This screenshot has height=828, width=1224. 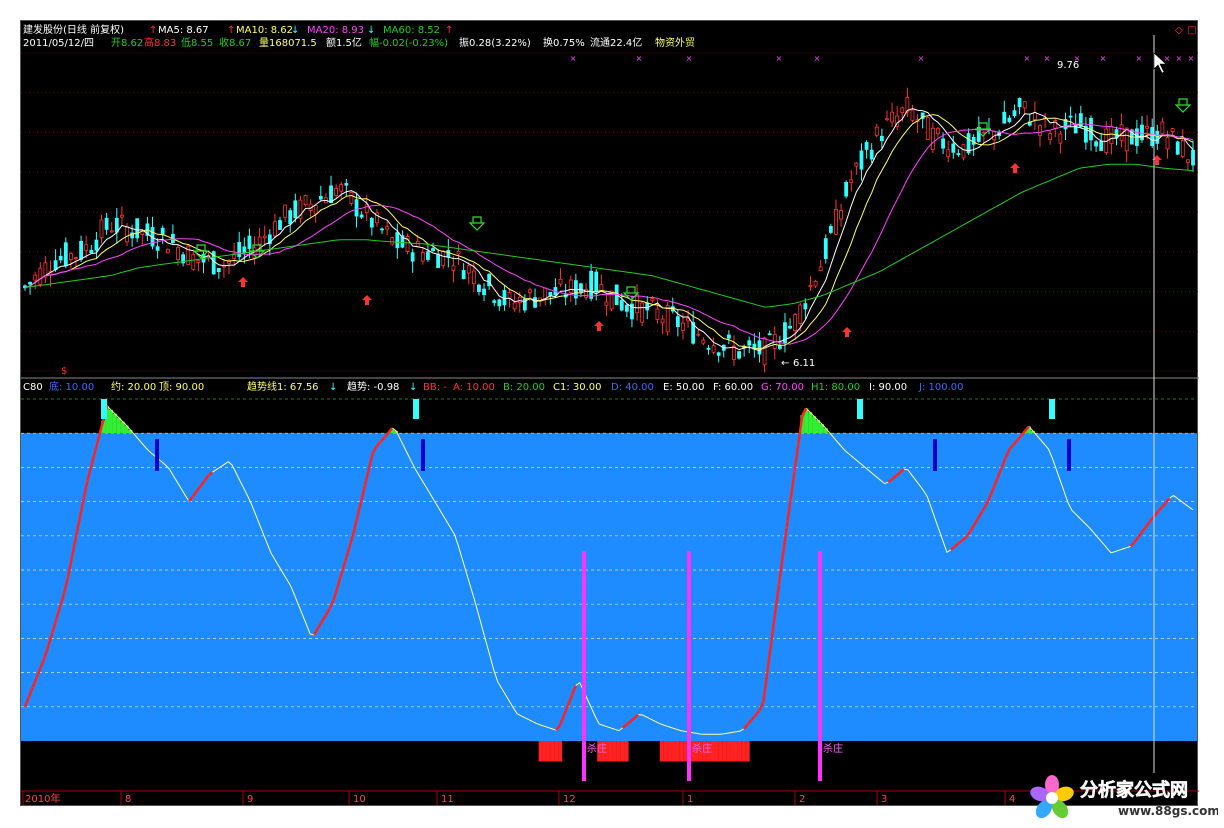 I want to click on ma60-value: MA60: 8.52, so click(x=411, y=30).